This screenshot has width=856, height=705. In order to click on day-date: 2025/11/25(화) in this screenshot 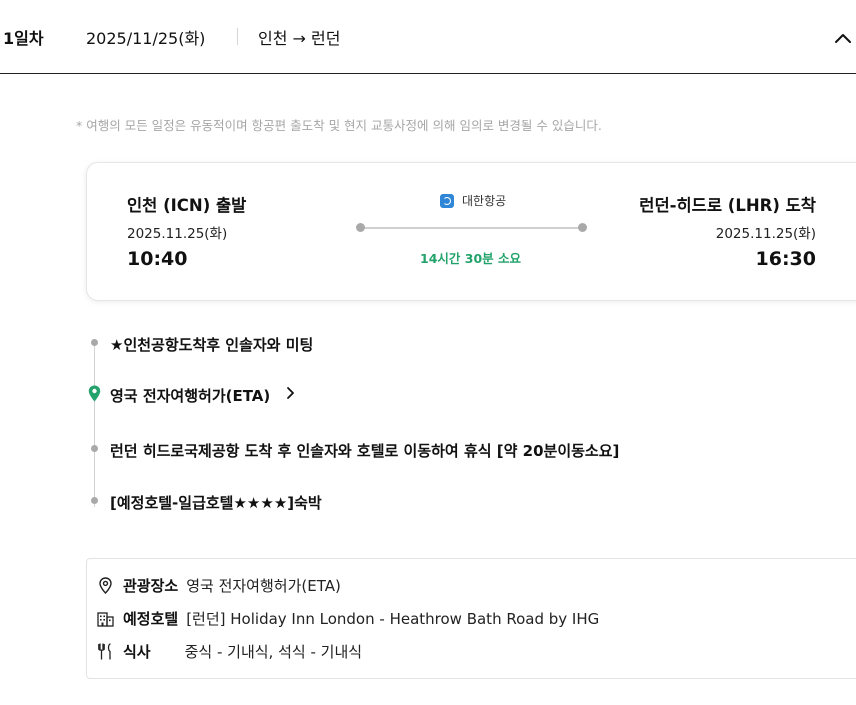, I will do `click(146, 38)`.